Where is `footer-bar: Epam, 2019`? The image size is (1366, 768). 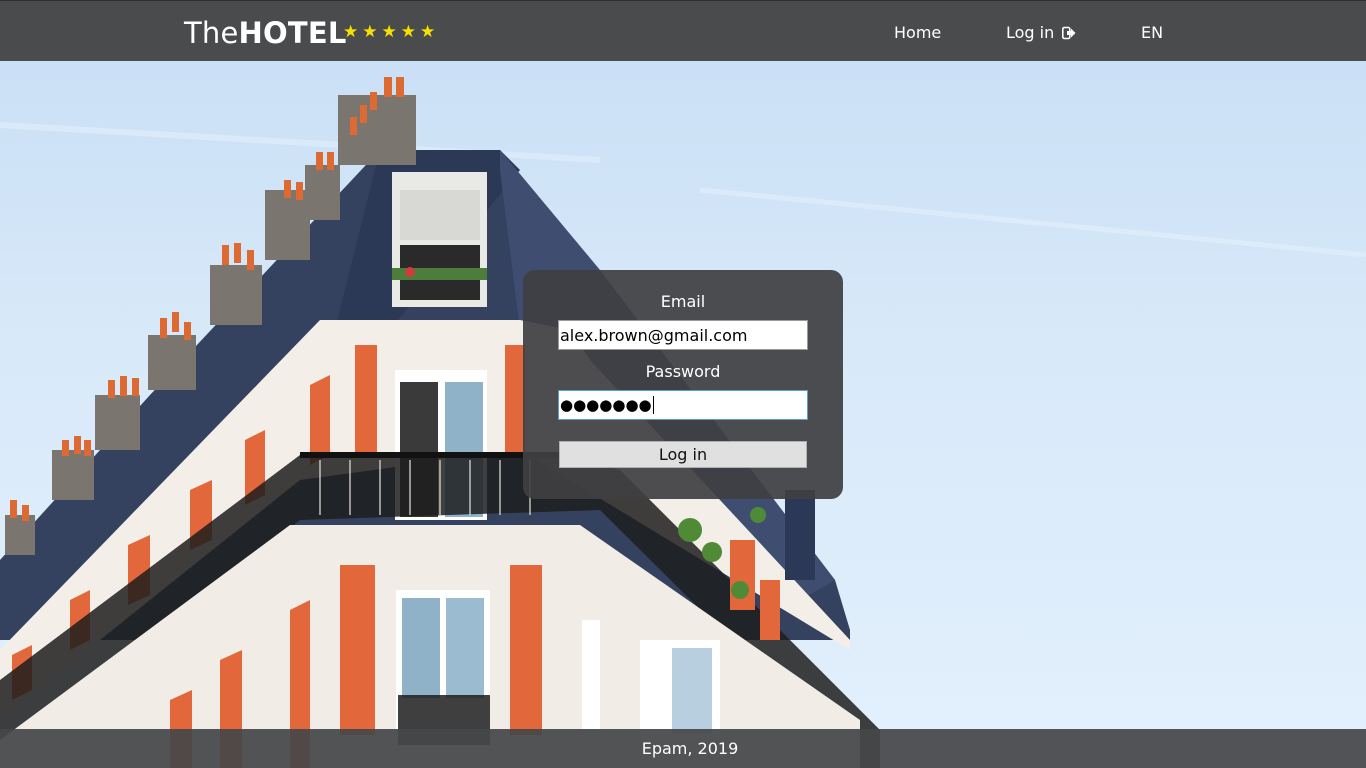 footer-bar: Epam, 2019 is located at coordinates (683, 748).